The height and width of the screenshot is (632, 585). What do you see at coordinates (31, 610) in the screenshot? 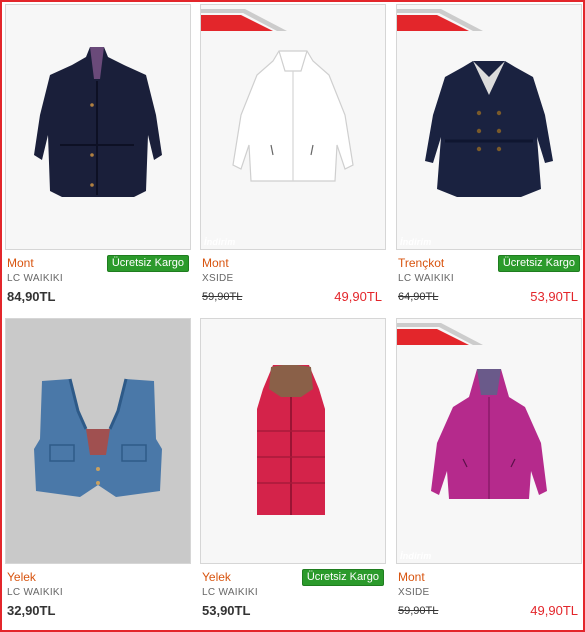
I see `product-price: 32,90TL` at bounding box center [31, 610].